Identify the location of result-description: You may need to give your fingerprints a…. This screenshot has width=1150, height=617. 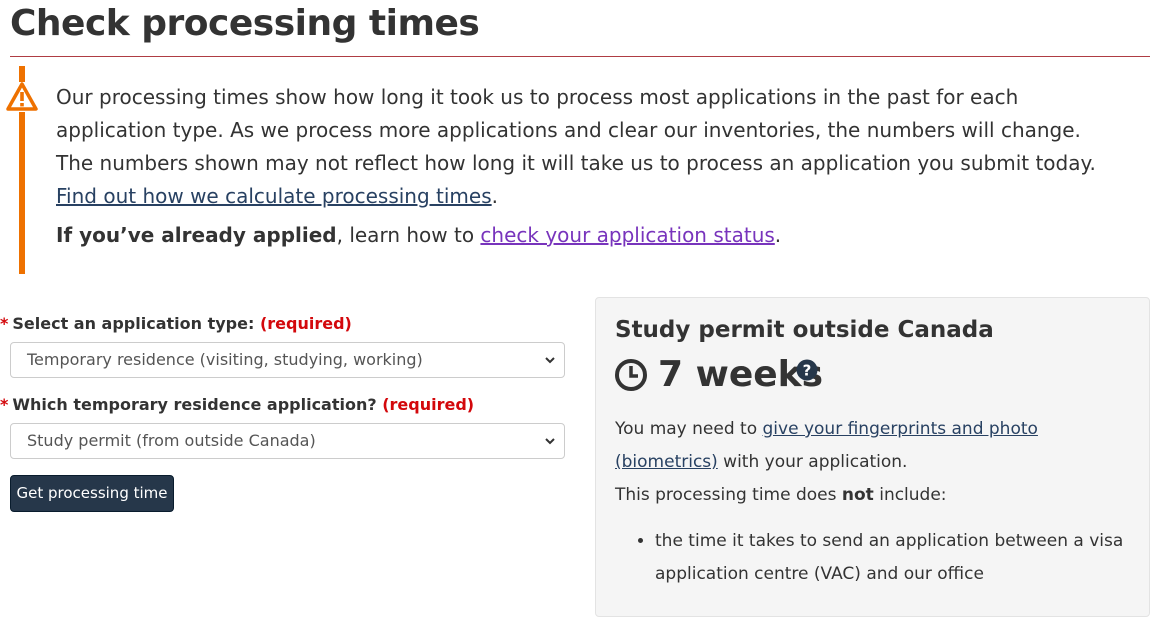
(850, 462).